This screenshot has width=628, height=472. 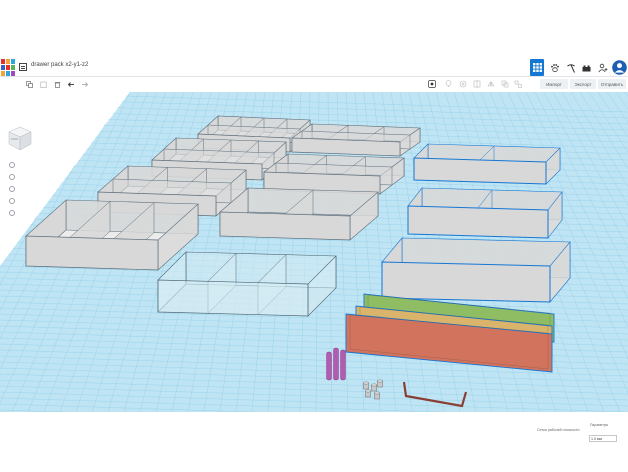 I want to click on light-bulb-button, so click(x=448, y=84).